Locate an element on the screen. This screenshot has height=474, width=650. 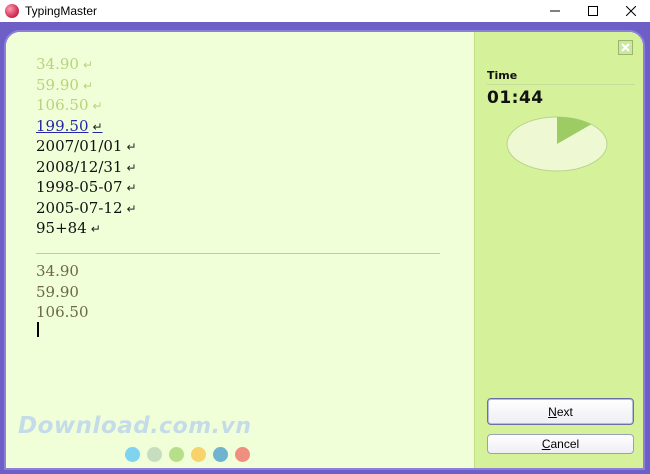
exercise-line: 2007/01/01 ↵ is located at coordinates (86, 146).